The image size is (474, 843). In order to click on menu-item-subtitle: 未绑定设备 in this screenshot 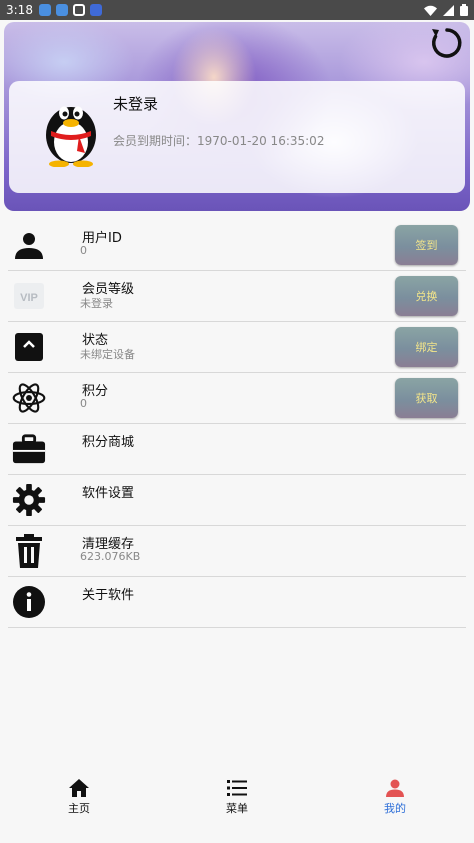, I will do `click(107, 354)`.